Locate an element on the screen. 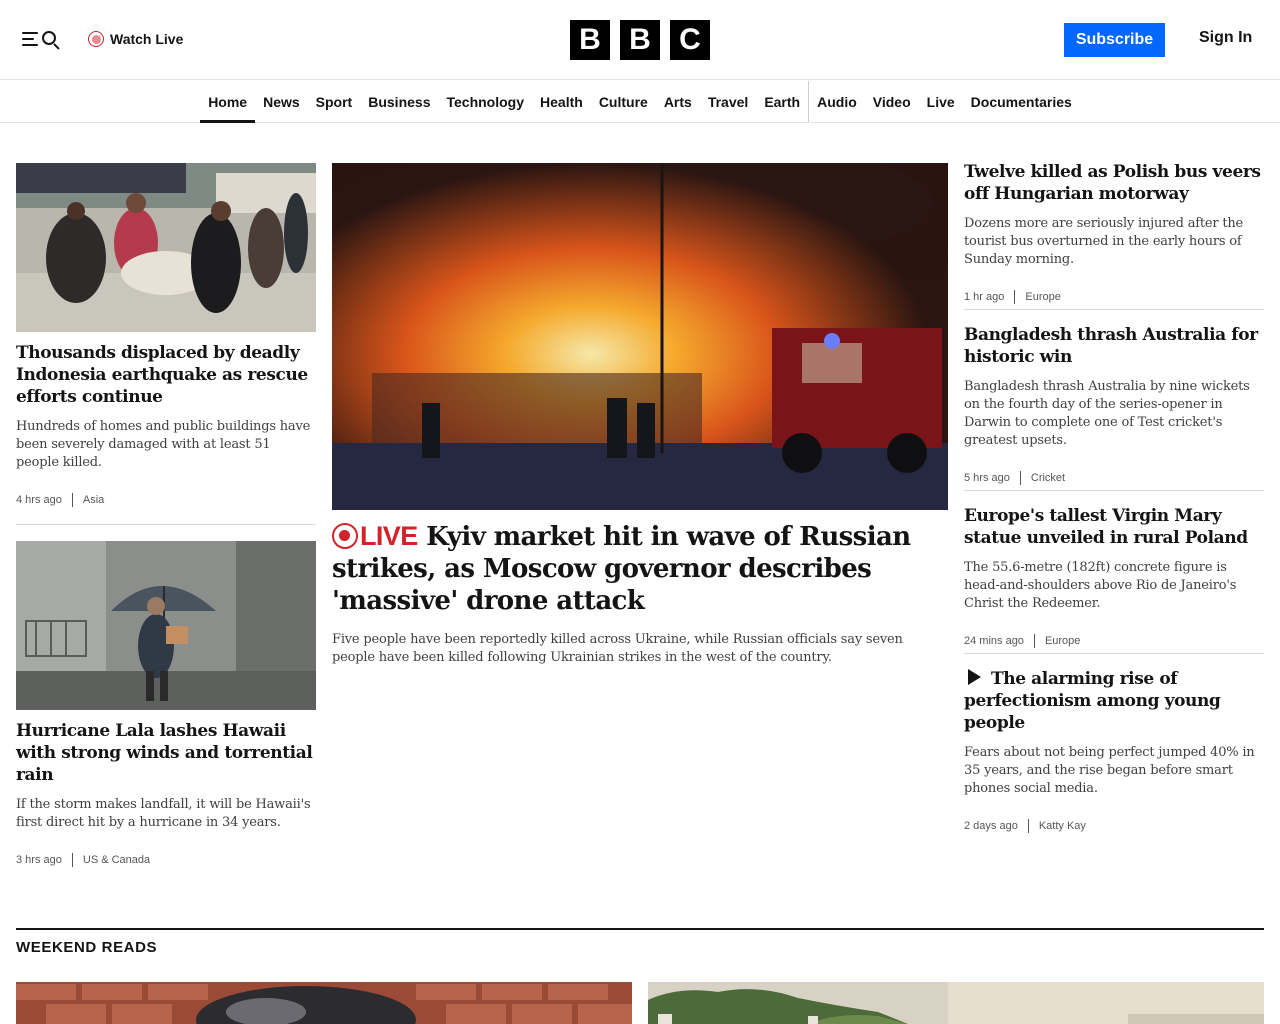 This screenshot has height=1024, width=1280. sign-in-link: Sign In is located at coordinates (1225, 38).